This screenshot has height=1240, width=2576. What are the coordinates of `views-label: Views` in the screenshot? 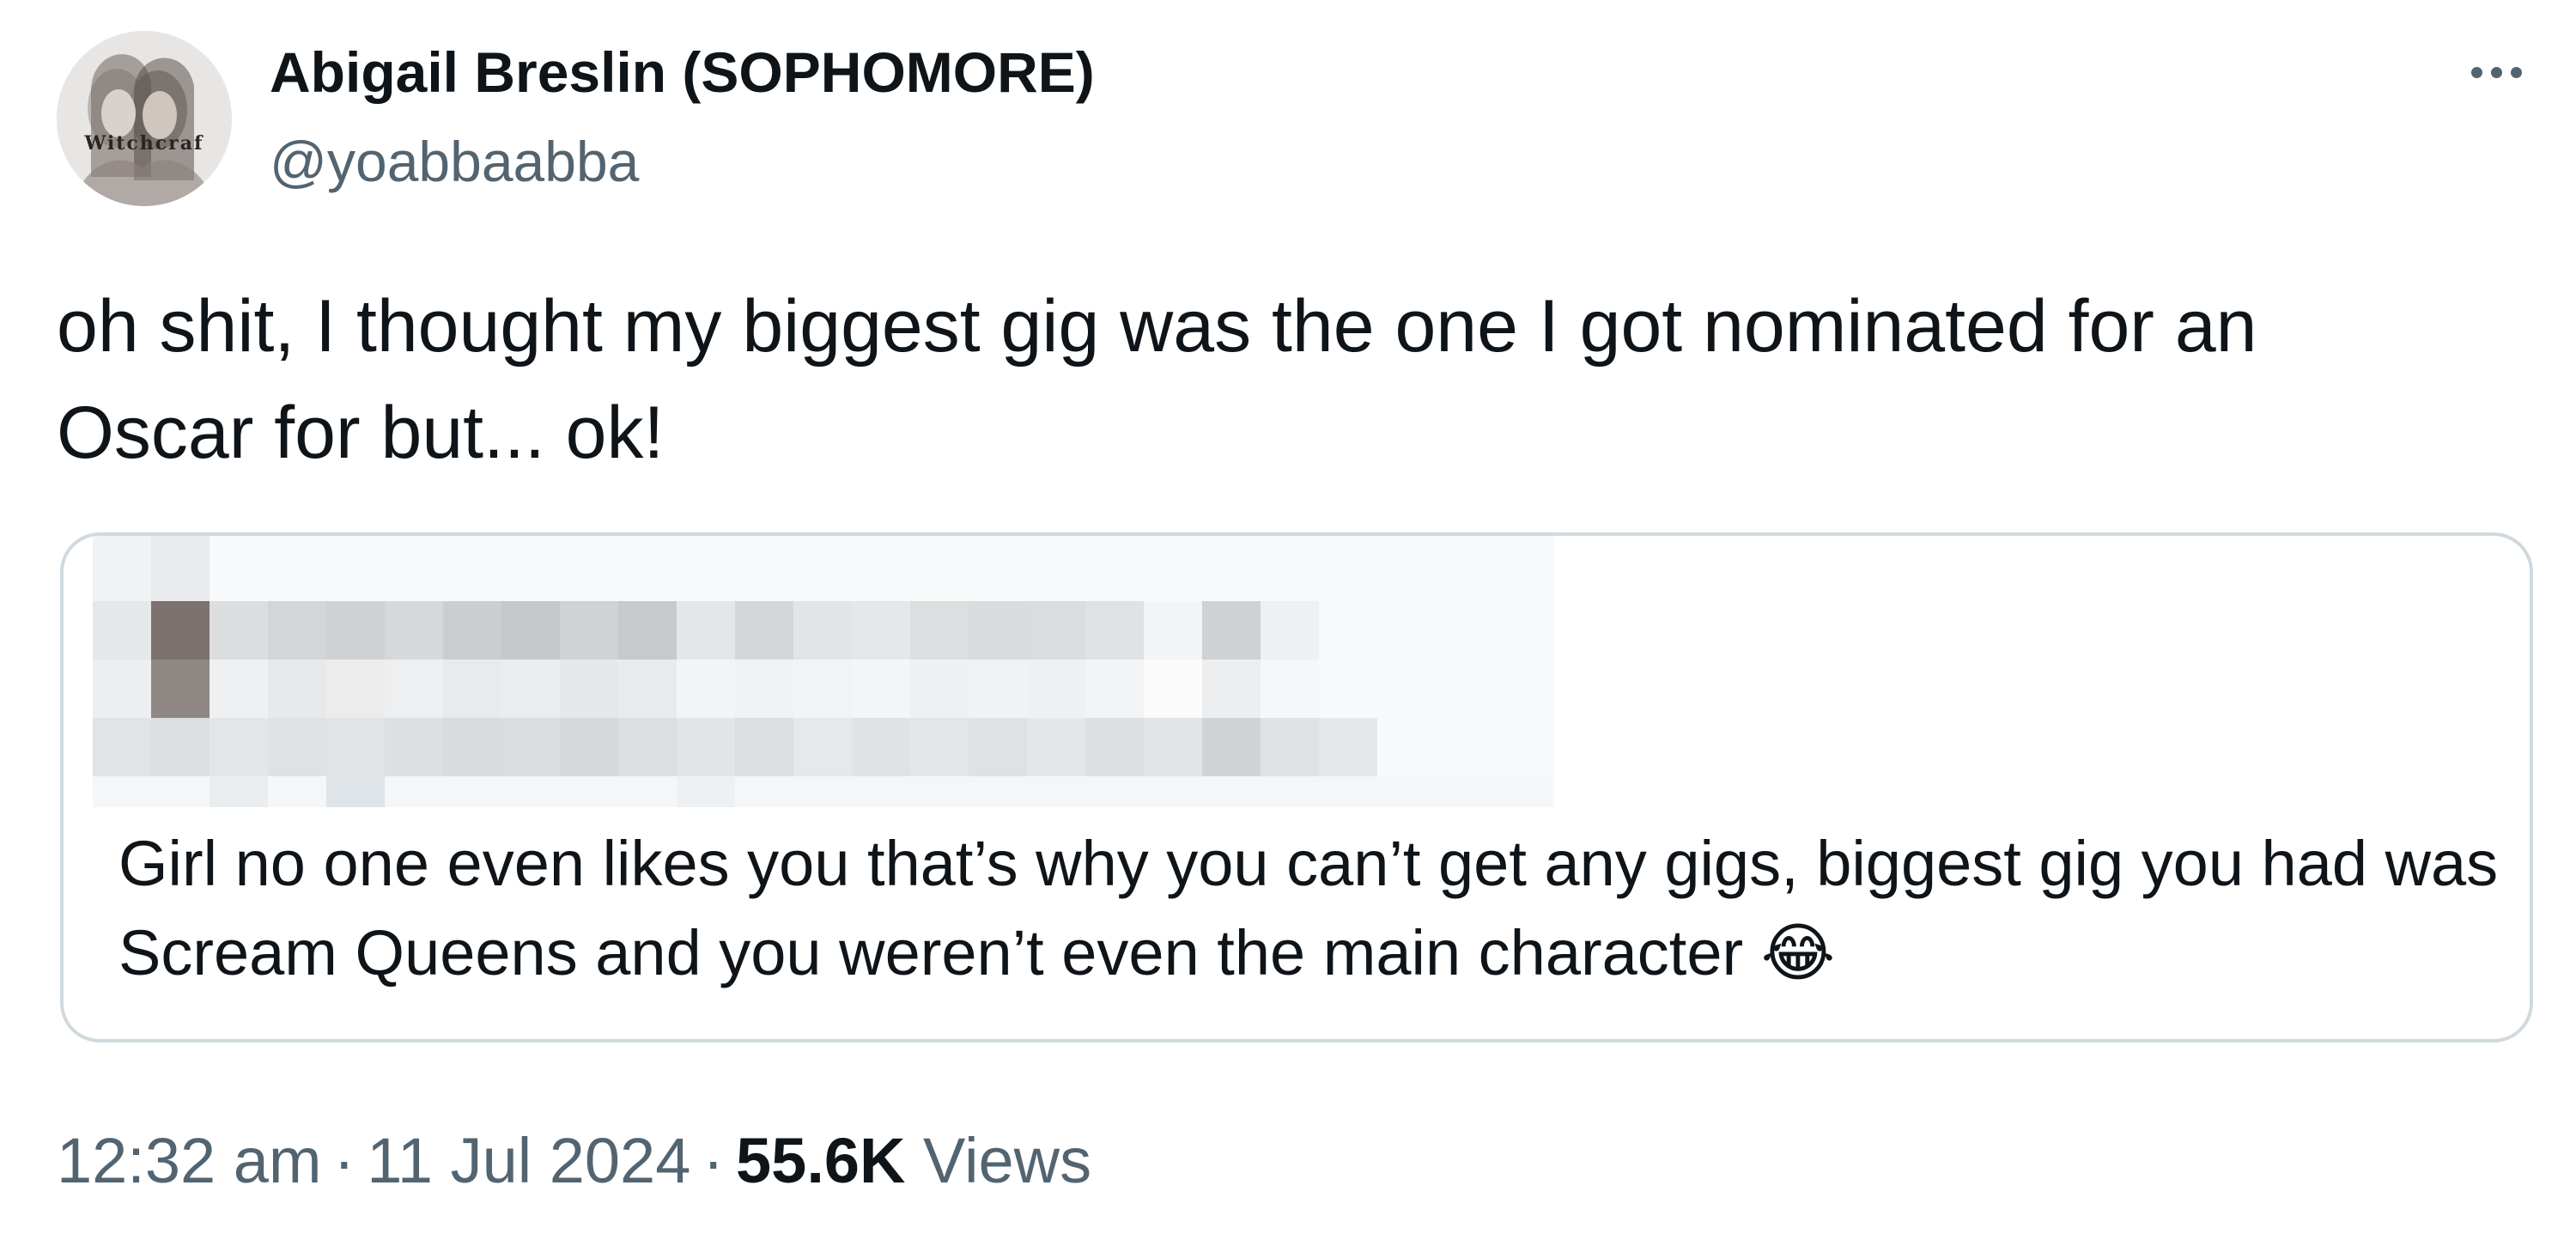 It's located at (1007, 1160).